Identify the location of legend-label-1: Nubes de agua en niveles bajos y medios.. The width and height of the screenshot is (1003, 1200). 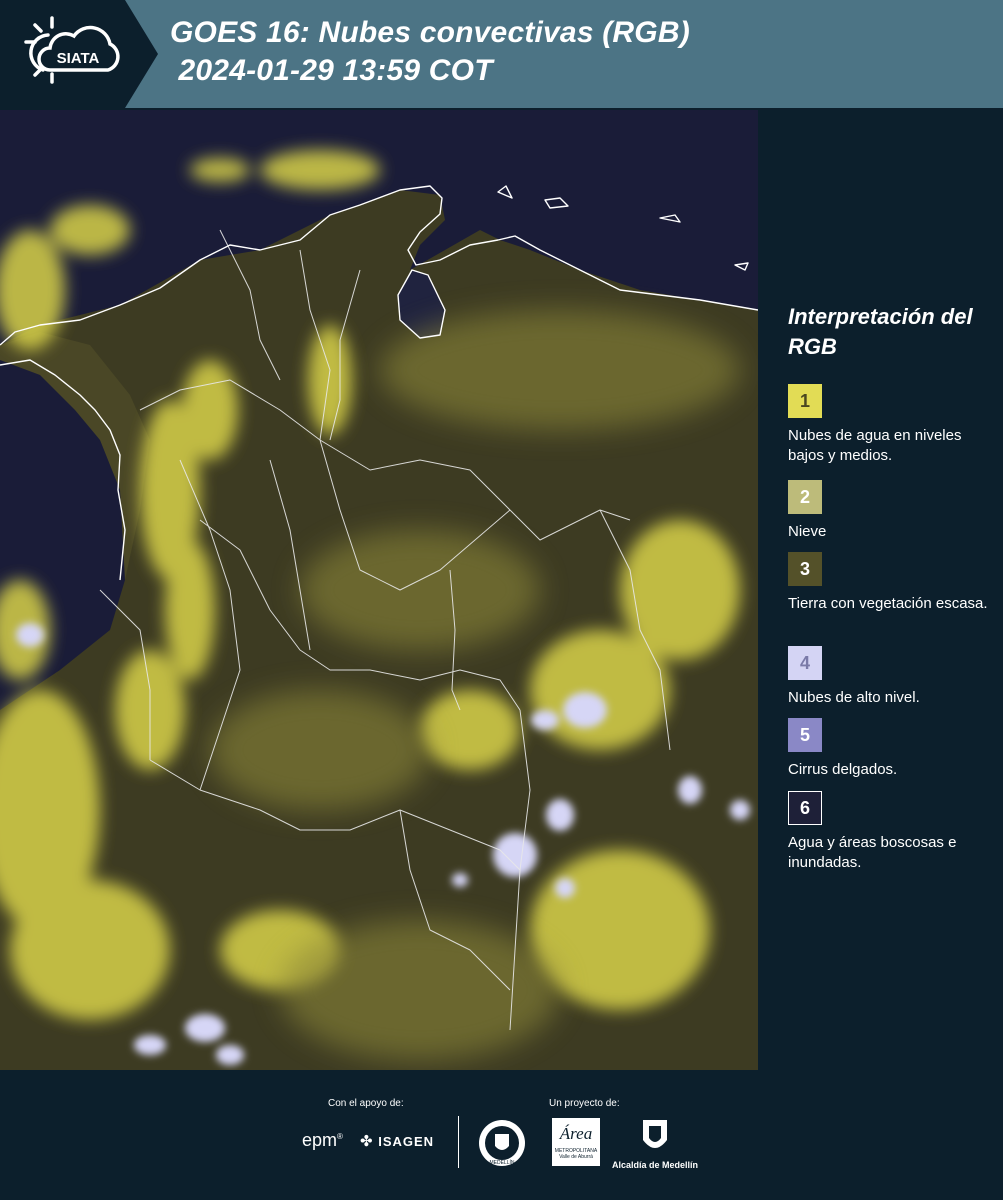
(875, 445).